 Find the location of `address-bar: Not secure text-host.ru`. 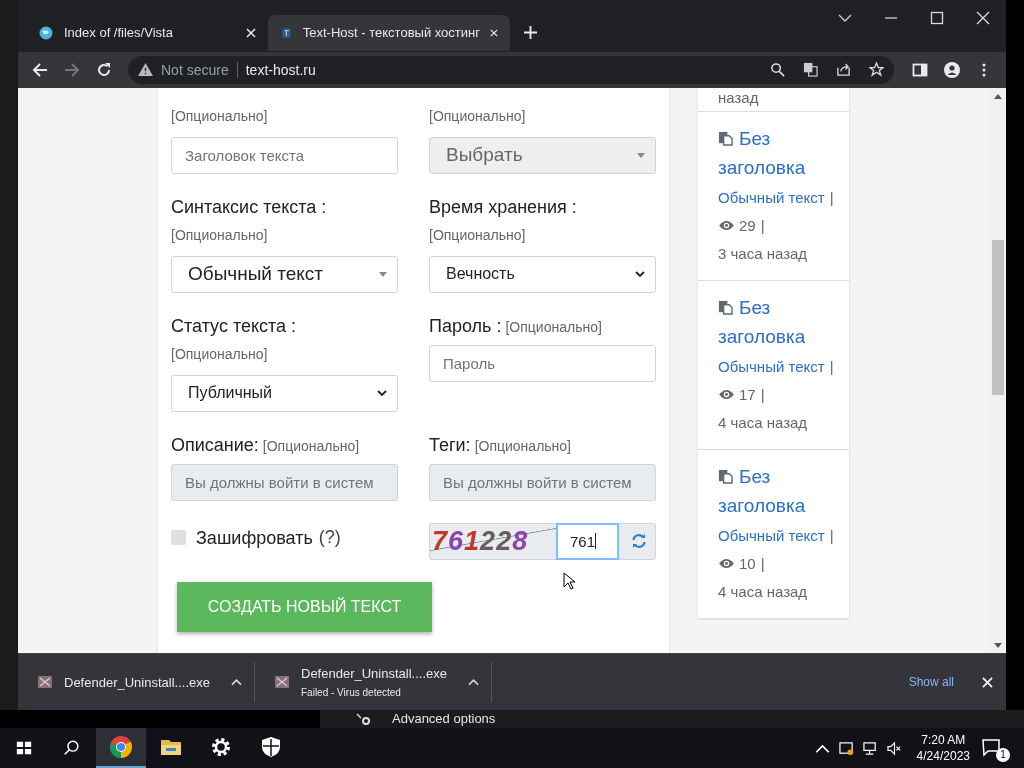

address-bar: Not secure text-host.ru is located at coordinates (511, 69).